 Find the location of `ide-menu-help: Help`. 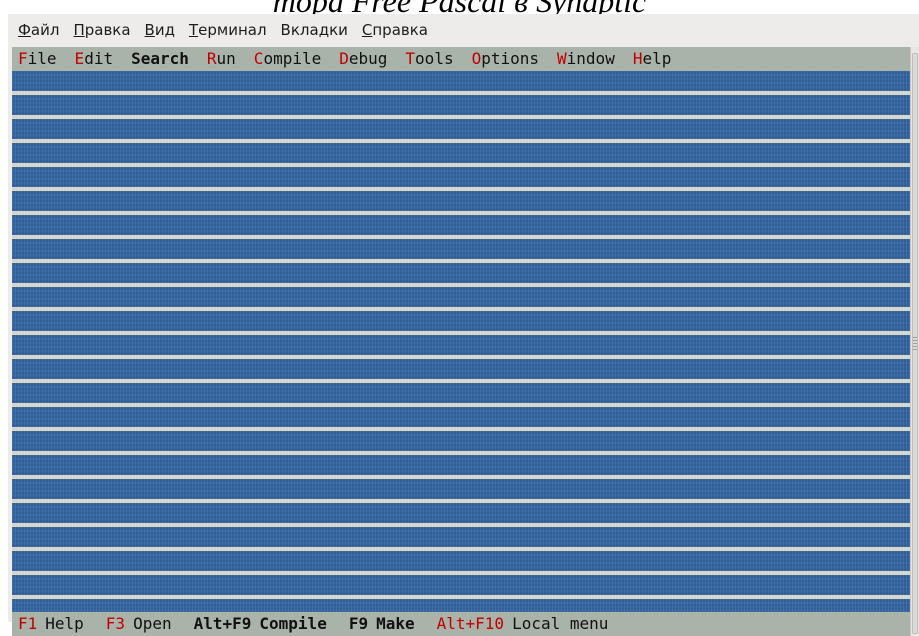

ide-menu-help: Help is located at coordinates (652, 59).